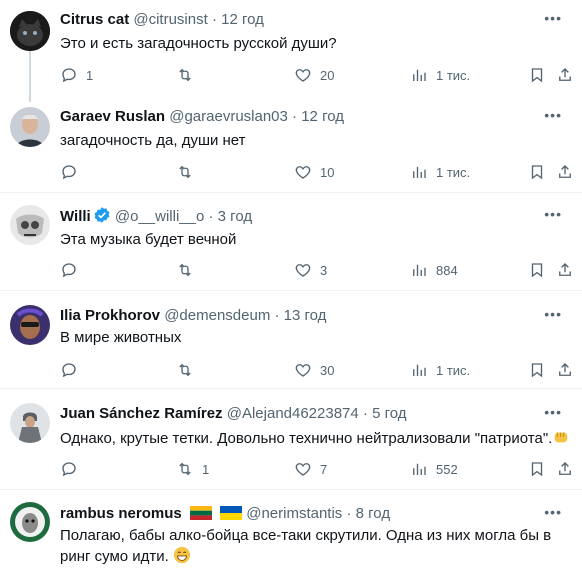  I want to click on like-count: 30, so click(327, 370).